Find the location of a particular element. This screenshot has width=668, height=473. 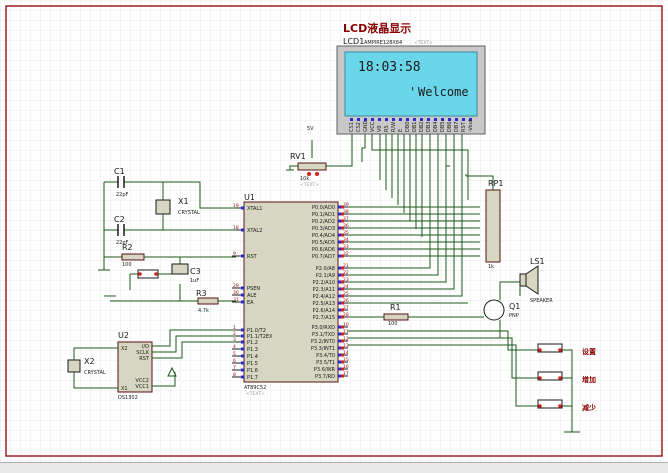

lcd-pin-label: V0 is located at coordinates (380, 128).